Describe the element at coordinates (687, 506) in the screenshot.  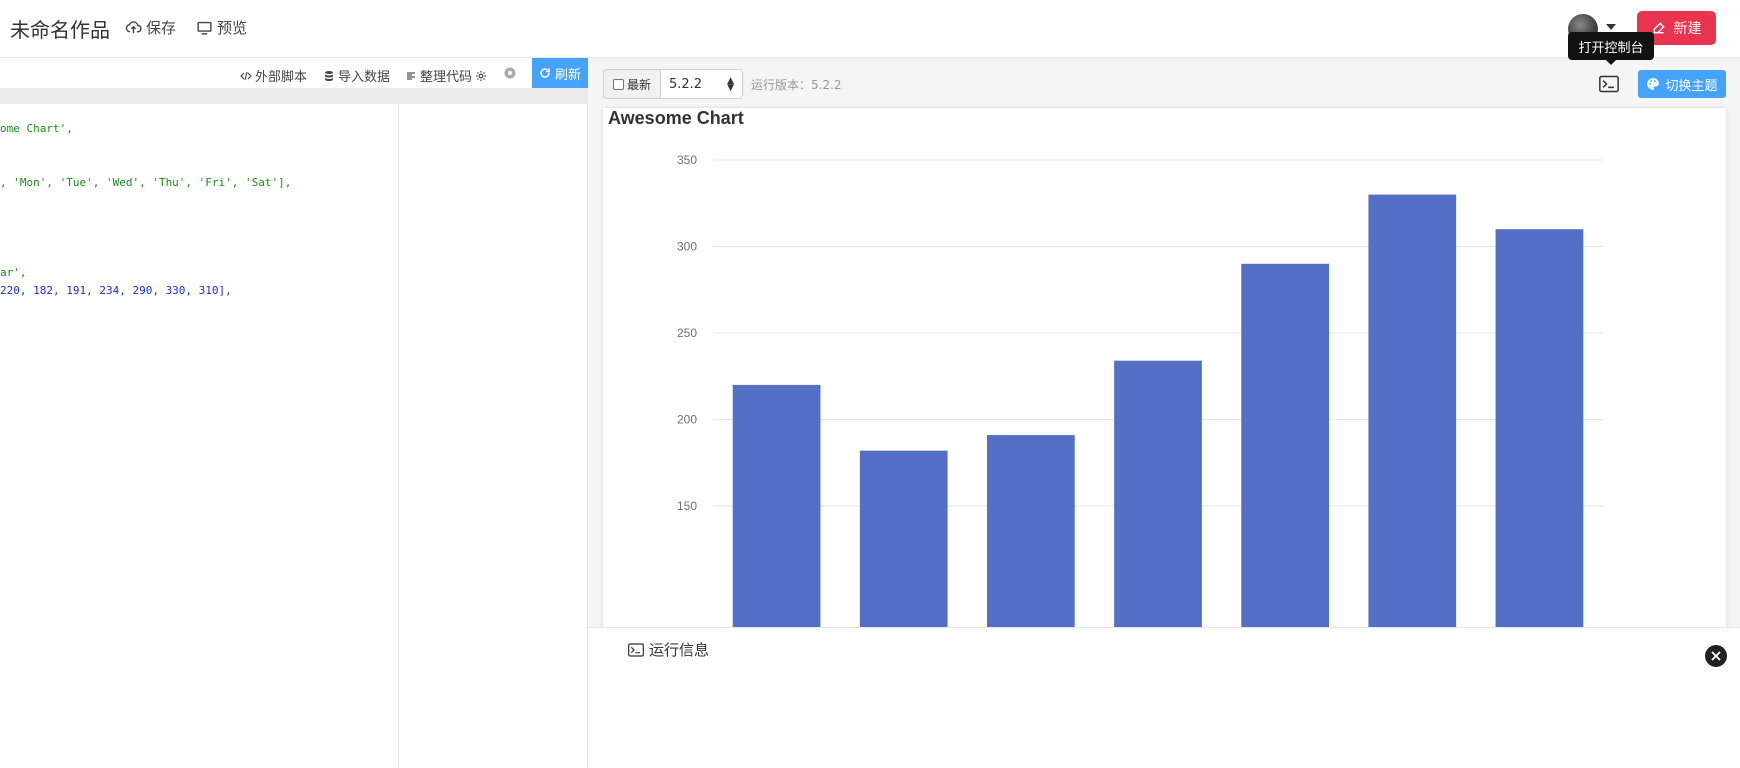
I see `y-tick-label: 150` at that location.